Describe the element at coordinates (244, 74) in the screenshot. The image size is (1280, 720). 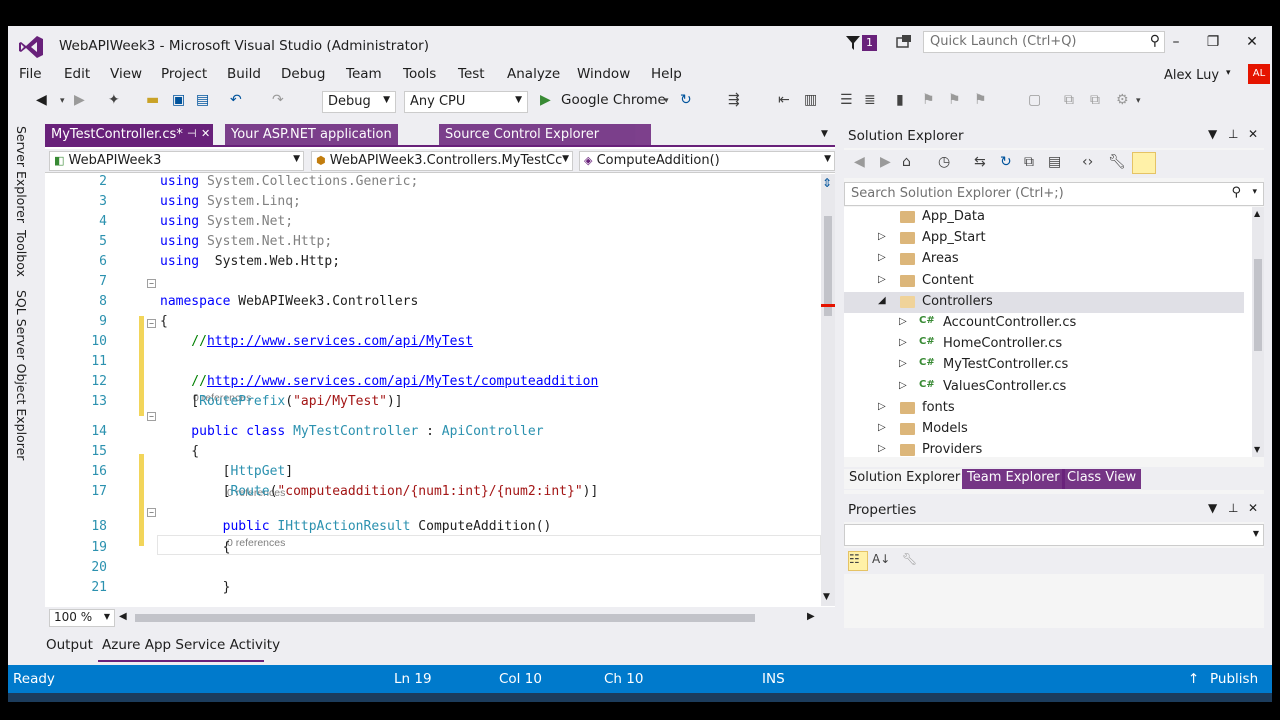
I see `menu-build: Build` at that location.